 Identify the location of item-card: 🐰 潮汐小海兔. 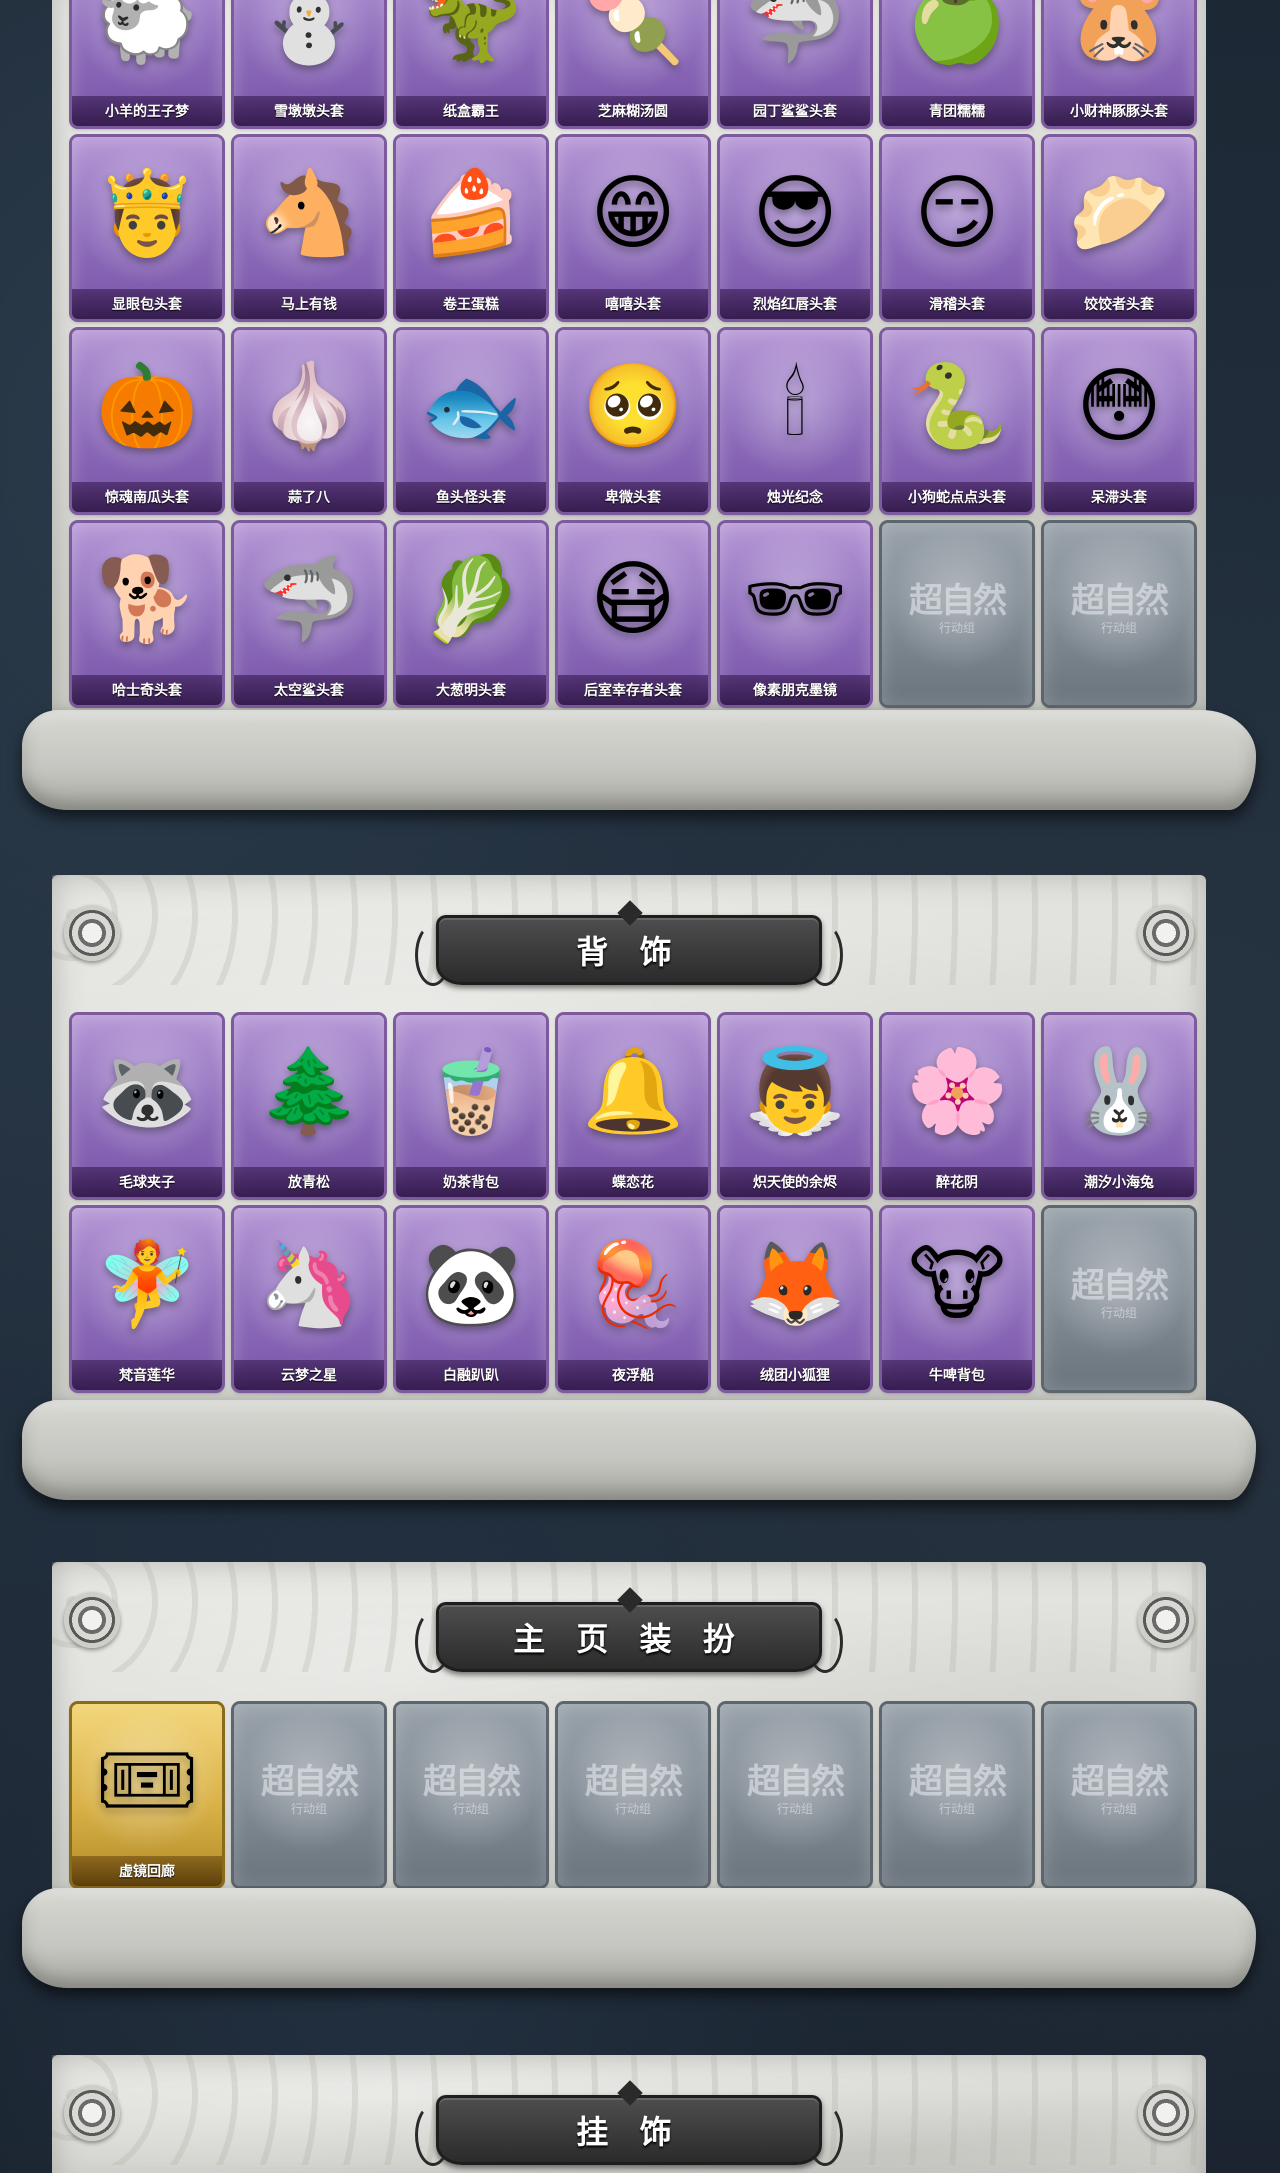
(1119, 1106).